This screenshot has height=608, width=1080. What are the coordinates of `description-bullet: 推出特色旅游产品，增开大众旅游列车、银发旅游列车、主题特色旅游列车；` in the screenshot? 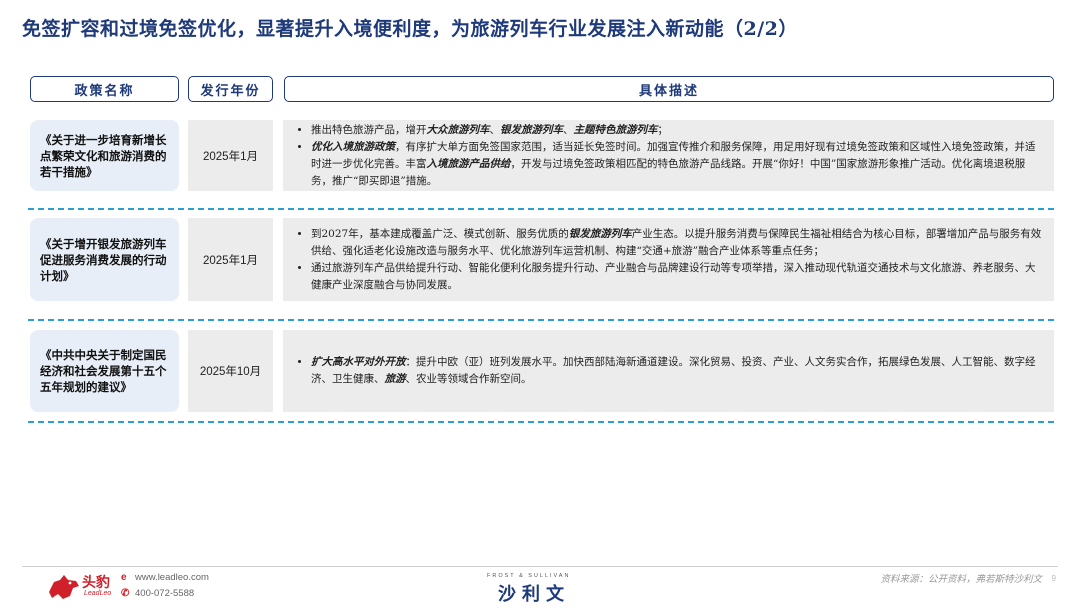 It's located at (676, 130).